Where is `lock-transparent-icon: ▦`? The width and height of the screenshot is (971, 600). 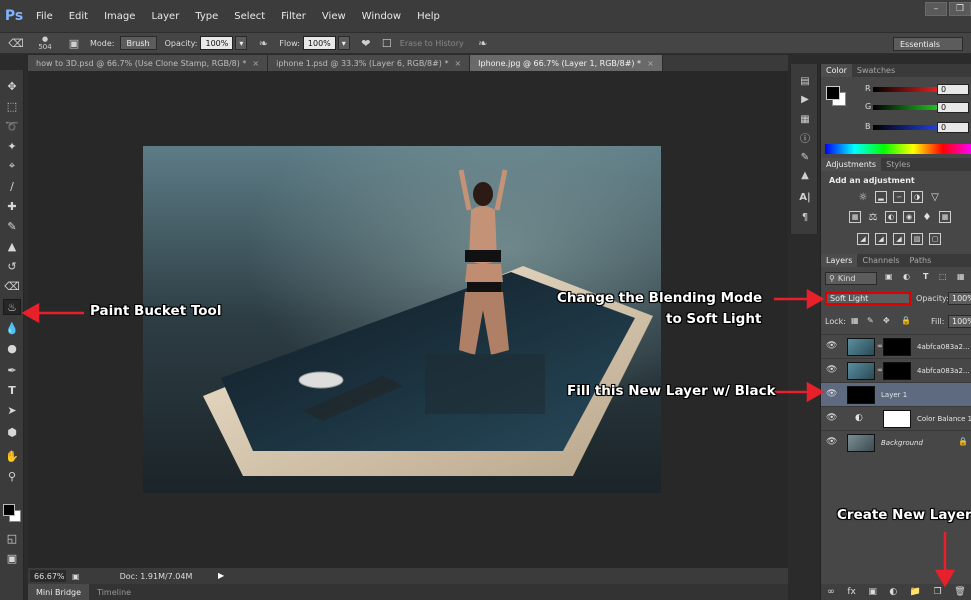 lock-transparent-icon: ▦ is located at coordinates (855, 320).